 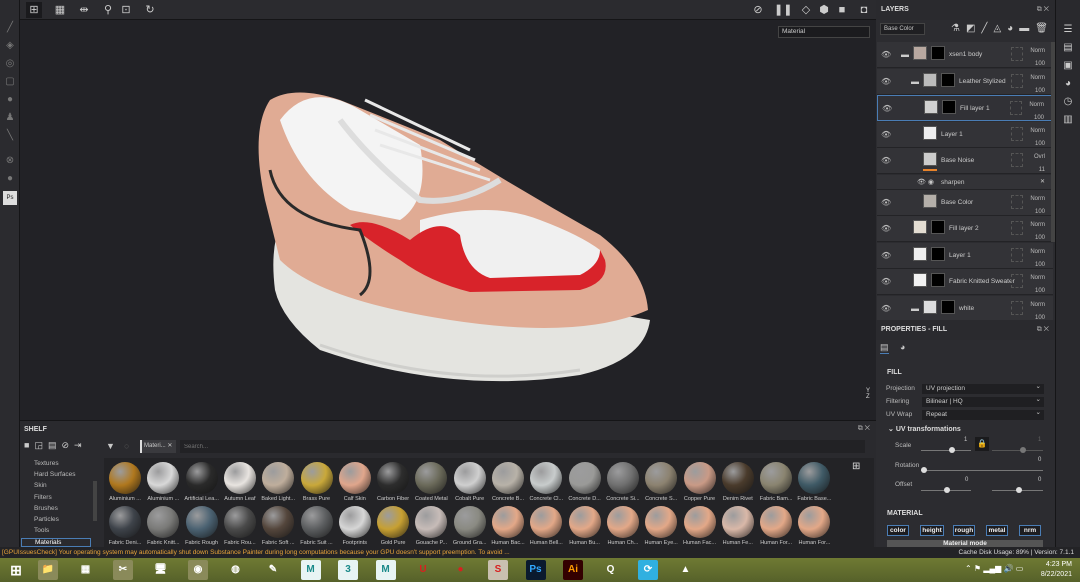 What do you see at coordinates (535, 570) in the screenshot?
I see `photoshop-icon: Ps` at bounding box center [535, 570].